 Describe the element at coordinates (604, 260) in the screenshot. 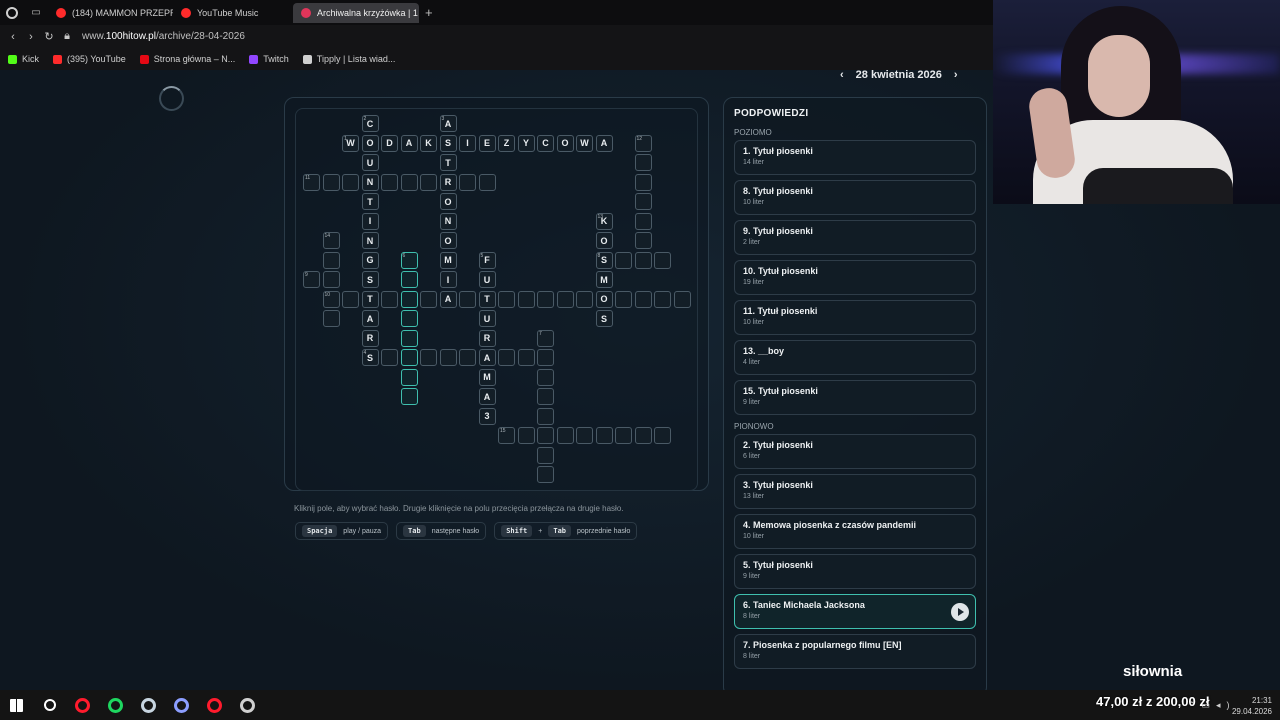

I see `crossword-cell: 8S` at that location.